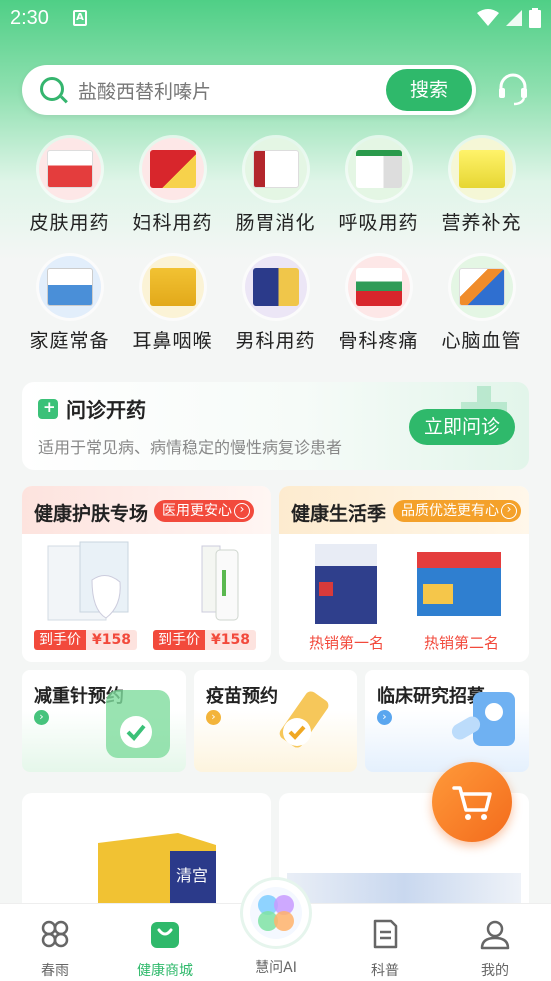 This screenshot has width=551, height=981. I want to click on hot-rank-1: 热销第一名, so click(347, 643).